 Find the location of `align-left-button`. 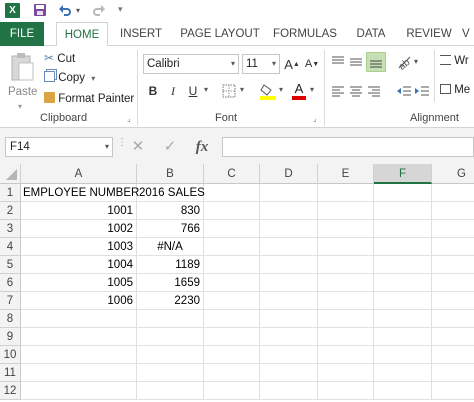

align-left-button is located at coordinates (338, 91).